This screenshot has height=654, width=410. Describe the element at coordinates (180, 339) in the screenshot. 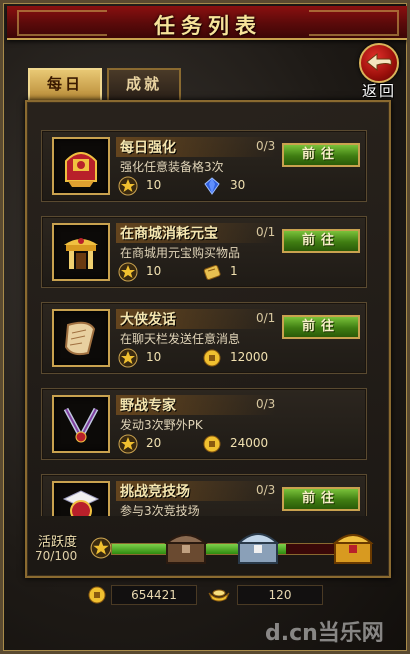

I see `quest-description: 在聊天栏发送任意消息` at that location.